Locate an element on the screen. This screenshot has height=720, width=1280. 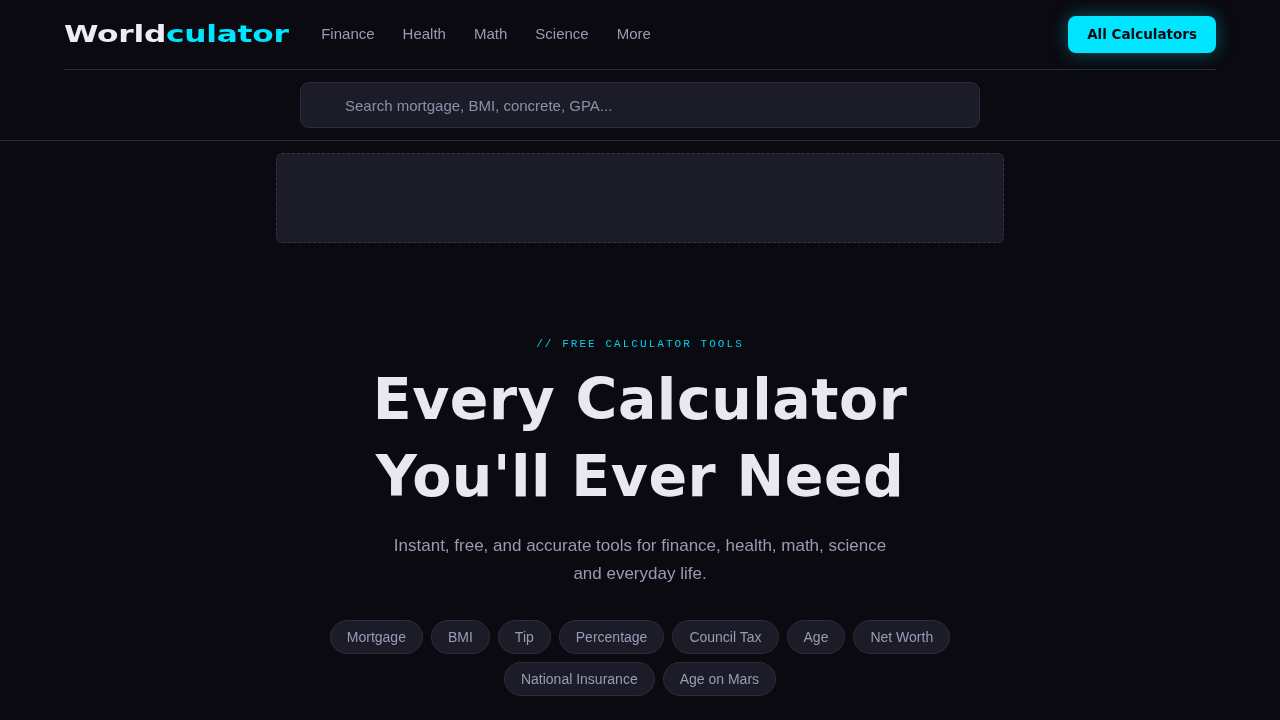
calculator-chip: BMI is located at coordinates (460, 637).